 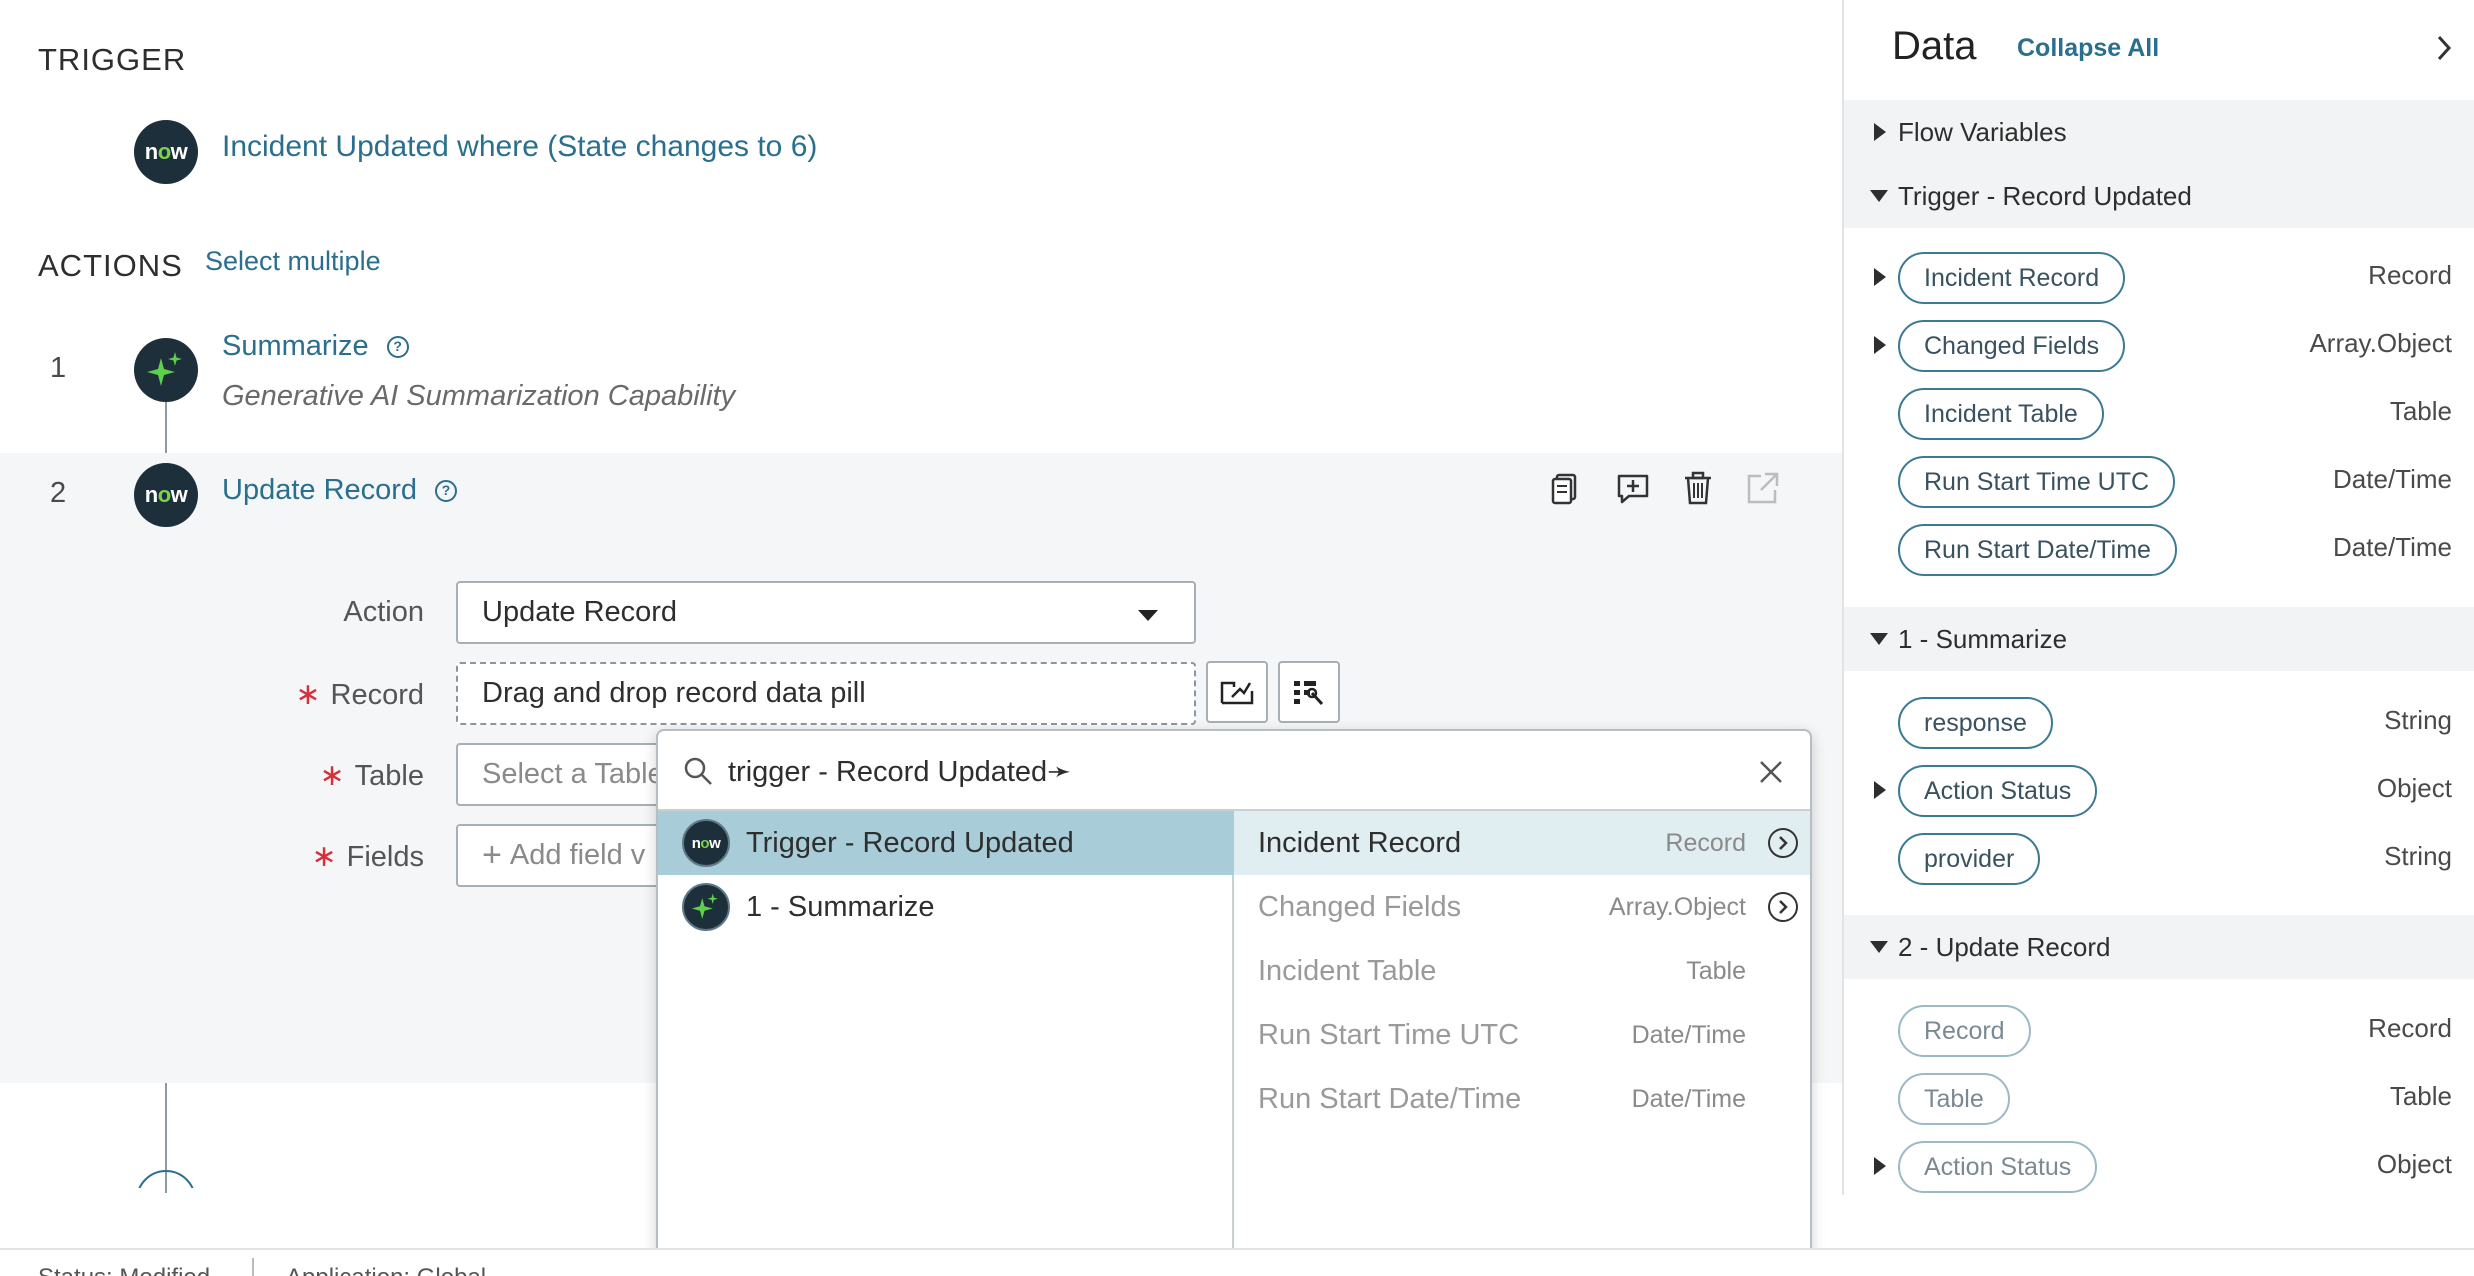 I want to click on table-select-placeholder: Select a Table, so click(x=573, y=774).